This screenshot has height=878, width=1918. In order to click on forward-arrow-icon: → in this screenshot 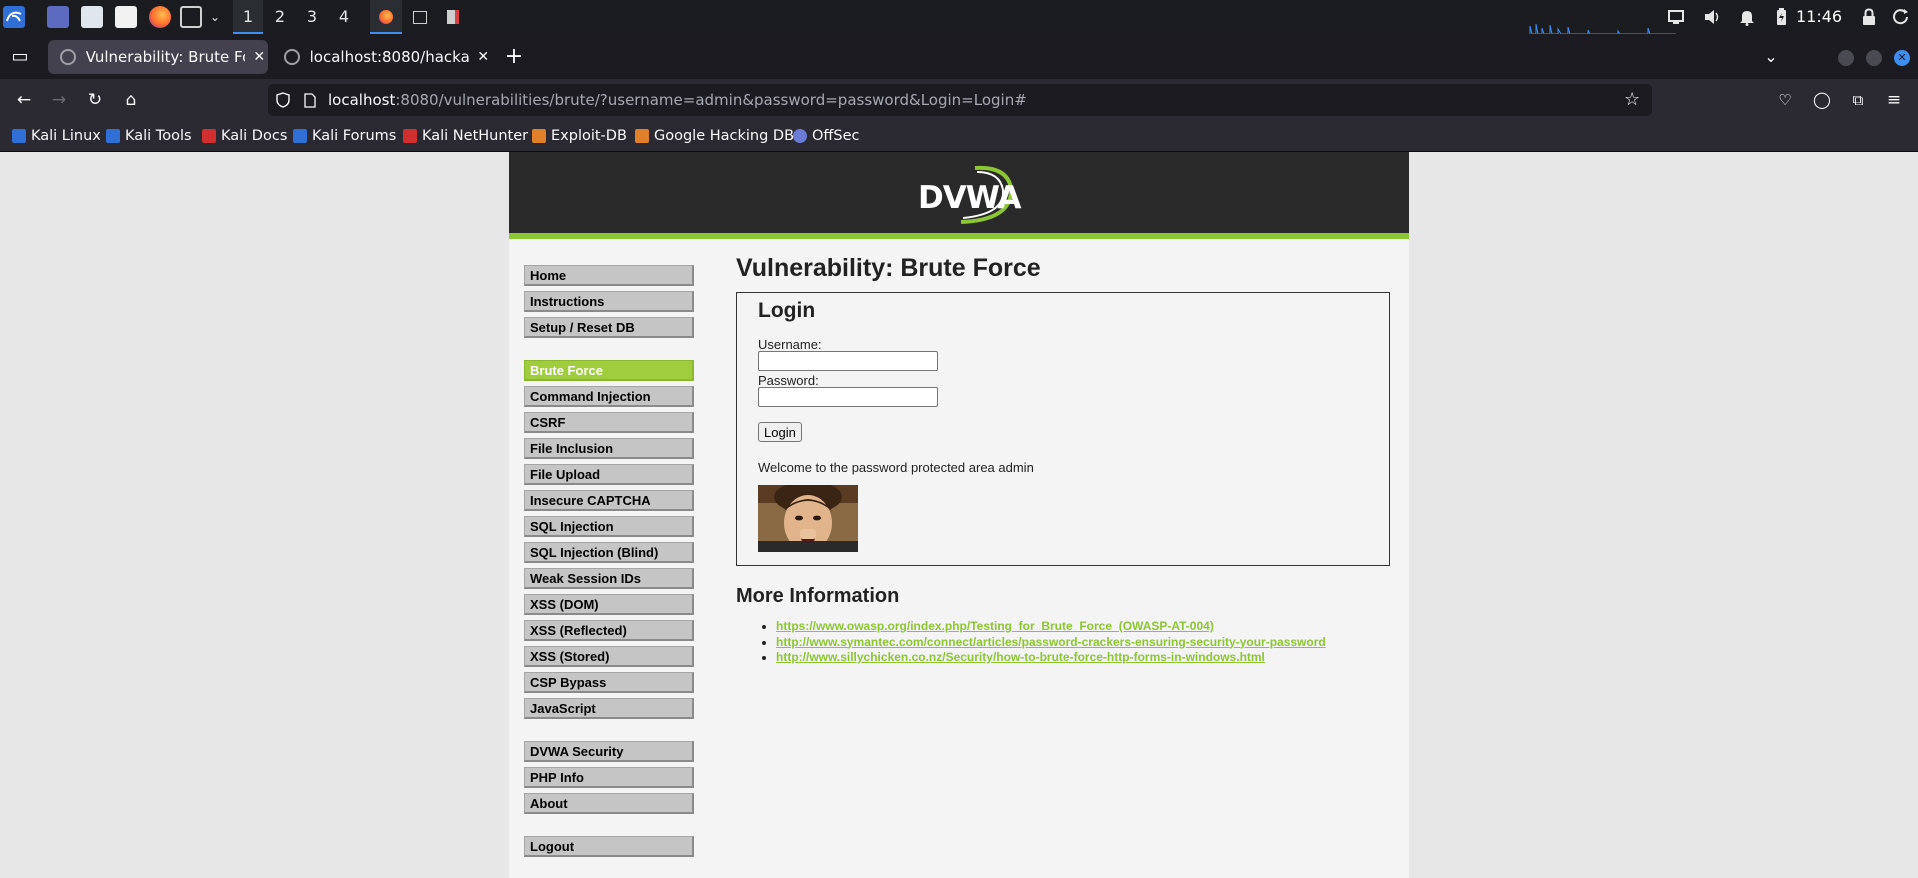, I will do `click(59, 100)`.